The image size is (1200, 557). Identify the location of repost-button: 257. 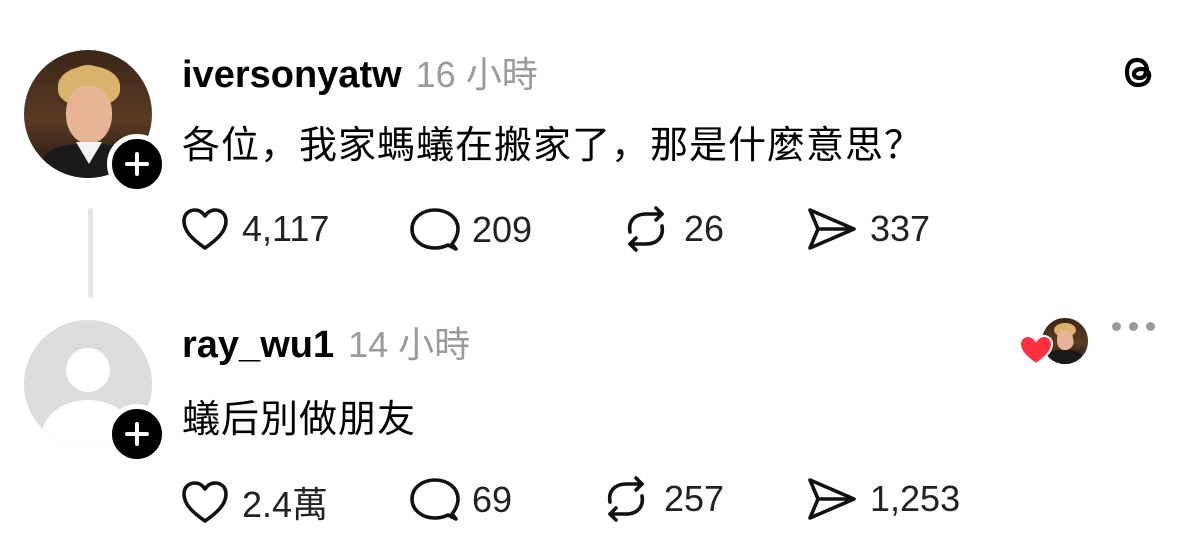
(662, 499).